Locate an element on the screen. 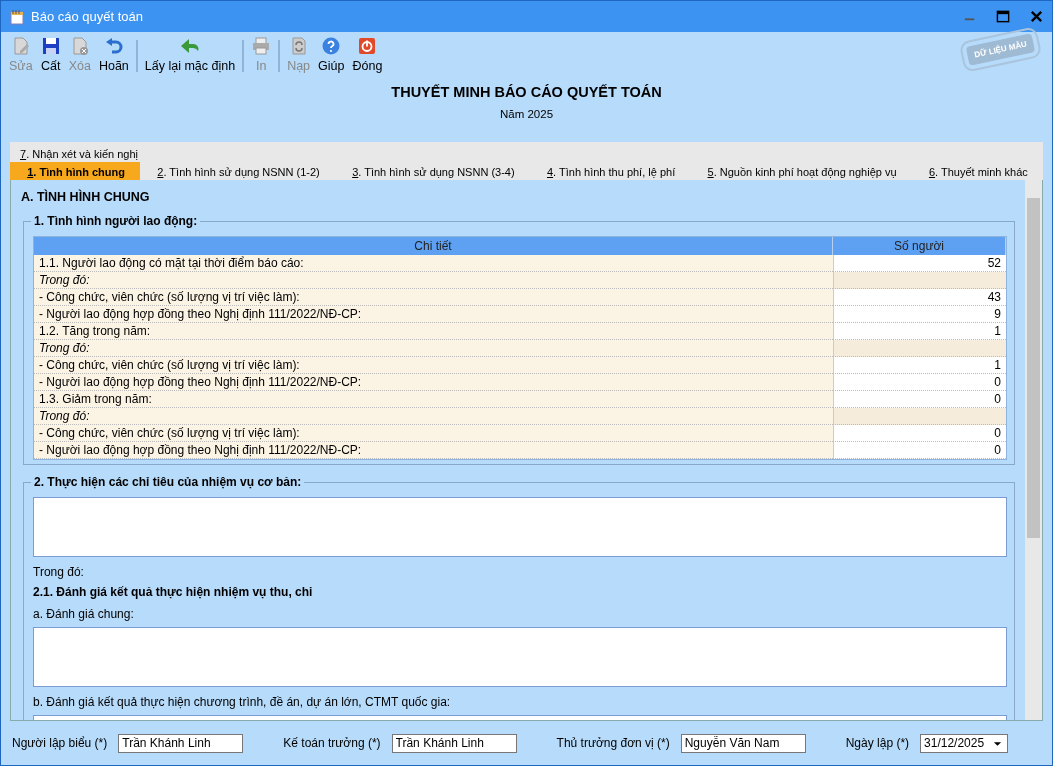 The image size is (1053, 766). field-label: Thủ trưởng đơn vị (*) is located at coordinates (613, 743).